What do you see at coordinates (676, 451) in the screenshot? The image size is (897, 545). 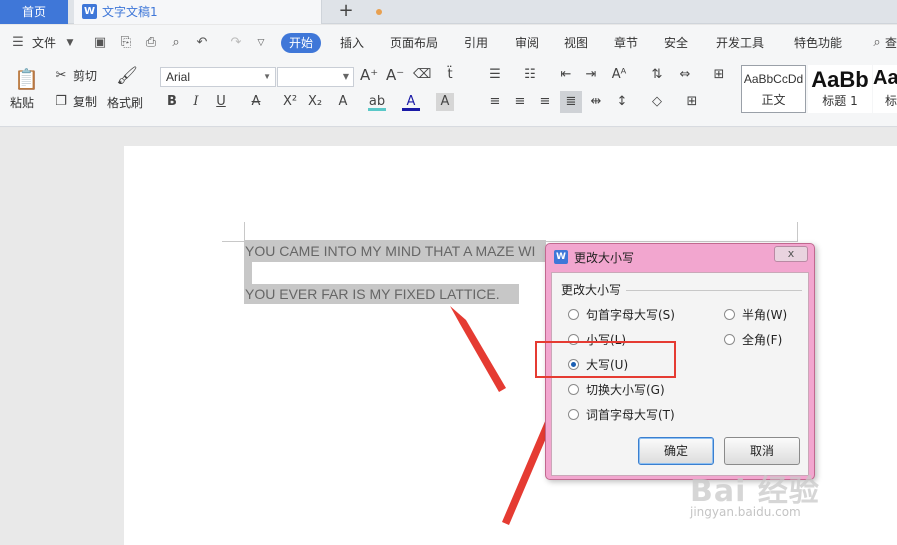 I see `ok-button: 确定` at bounding box center [676, 451].